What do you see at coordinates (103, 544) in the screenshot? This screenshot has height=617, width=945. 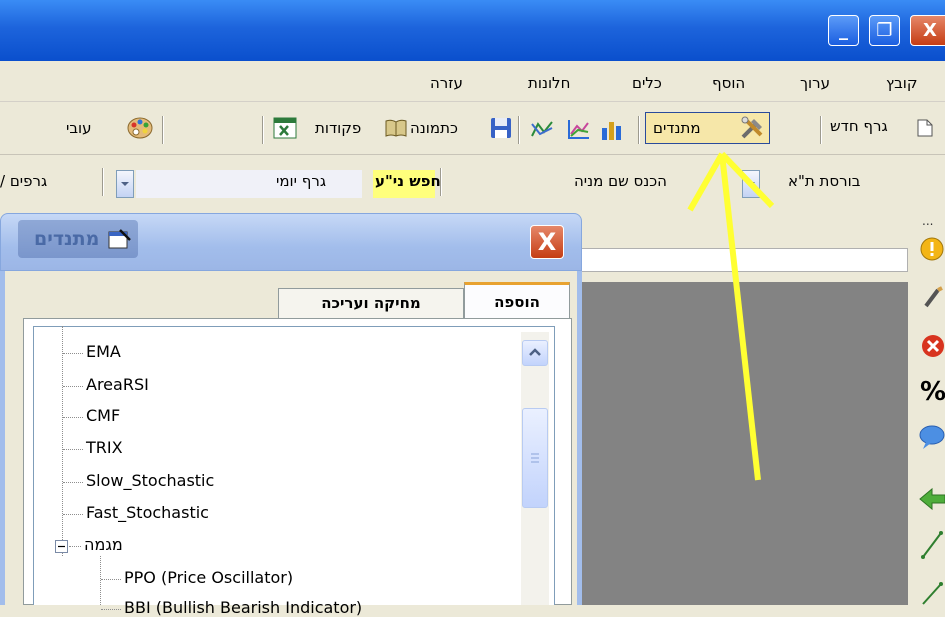 I see `tree-group-trend: מגמה` at bounding box center [103, 544].